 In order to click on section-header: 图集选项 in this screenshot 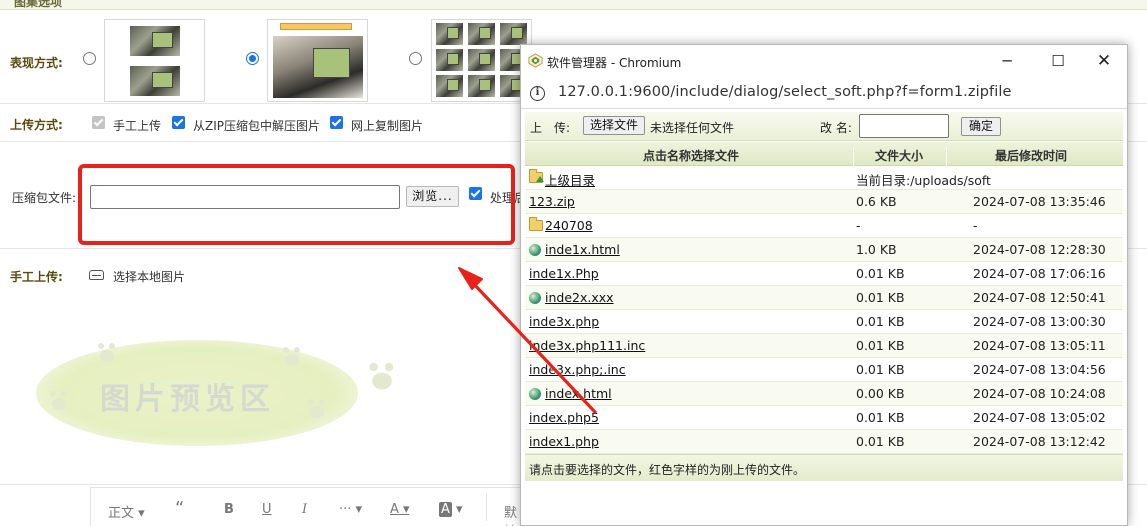, I will do `click(573, 5)`.